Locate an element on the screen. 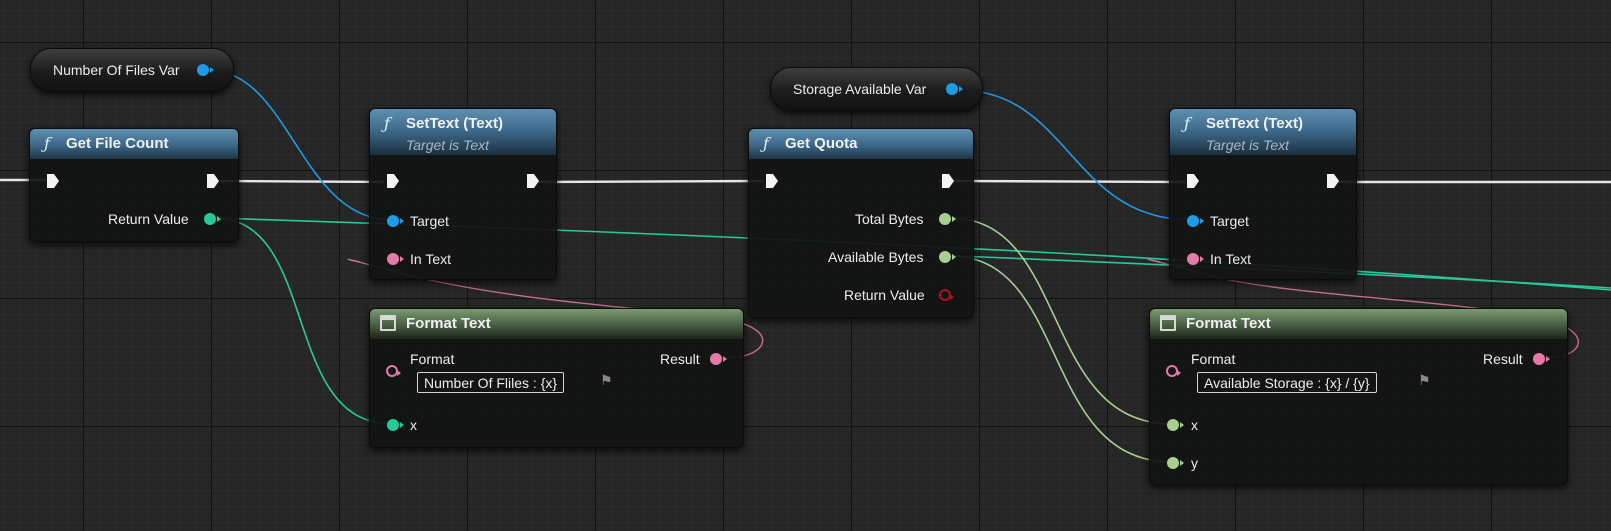  format-label-2: Format is located at coordinates (1213, 359).